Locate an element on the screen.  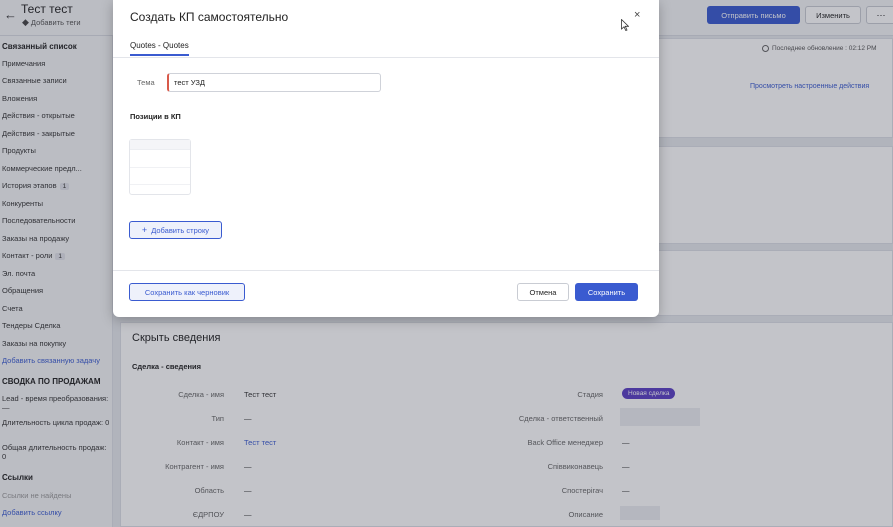
close-icon: × is located at coordinates (637, 15).